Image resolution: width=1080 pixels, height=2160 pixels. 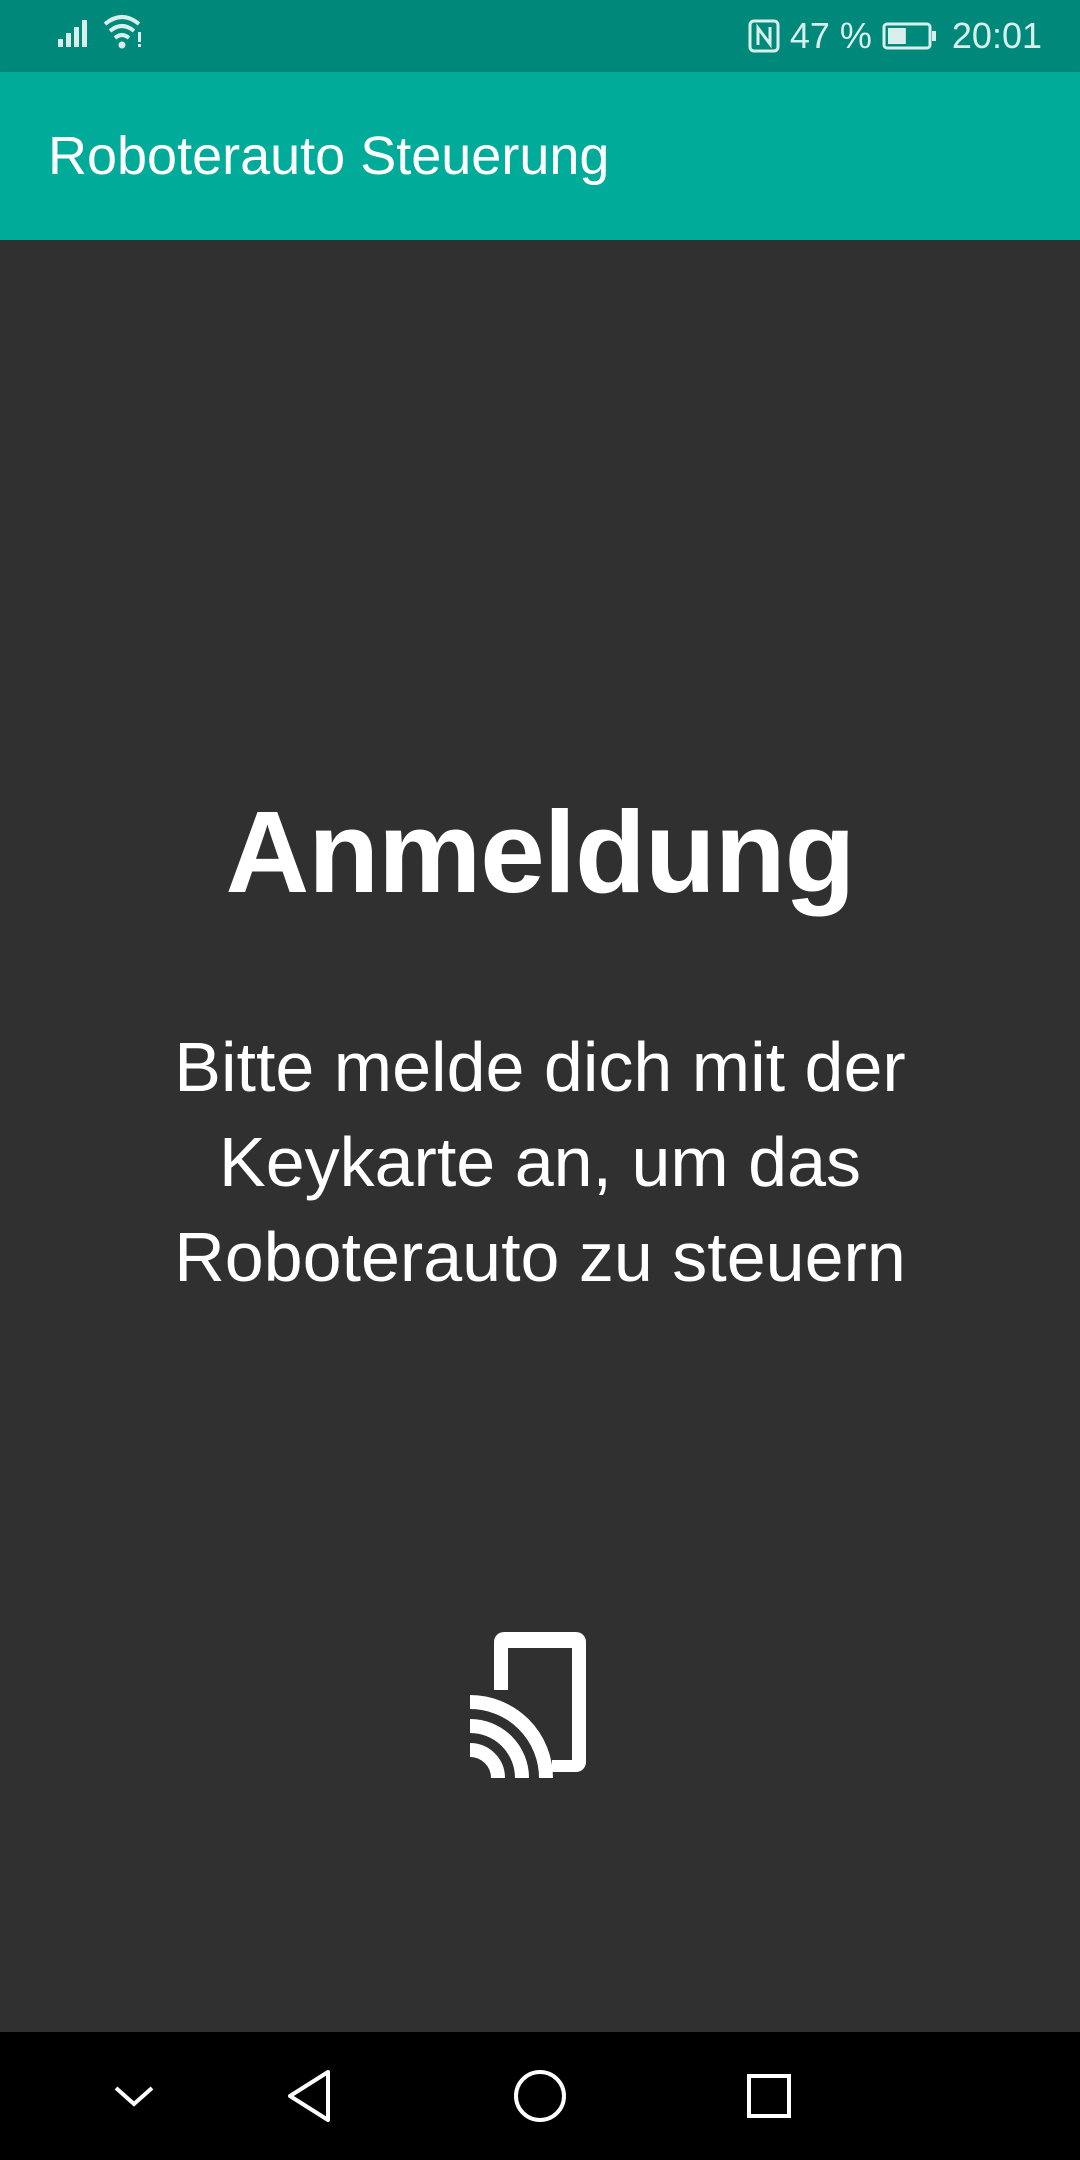 I want to click on status-right: 47 % 20:01, so click(x=895, y=36).